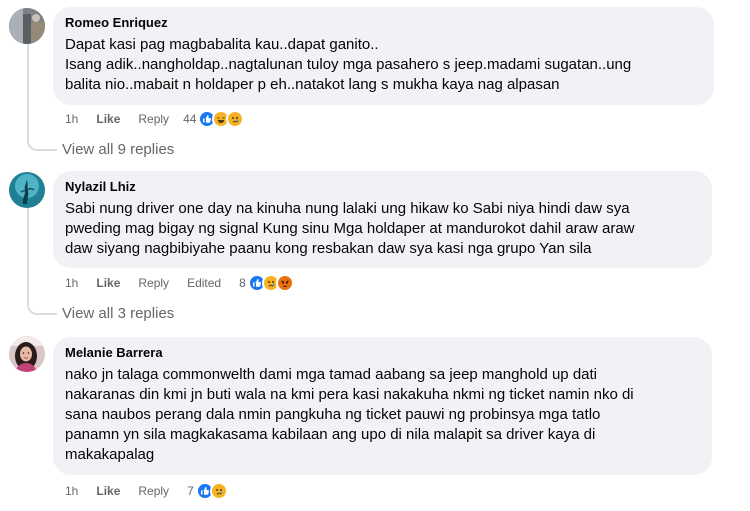 The width and height of the screenshot is (750, 511). I want to click on reaction-count: 8, so click(242, 283).